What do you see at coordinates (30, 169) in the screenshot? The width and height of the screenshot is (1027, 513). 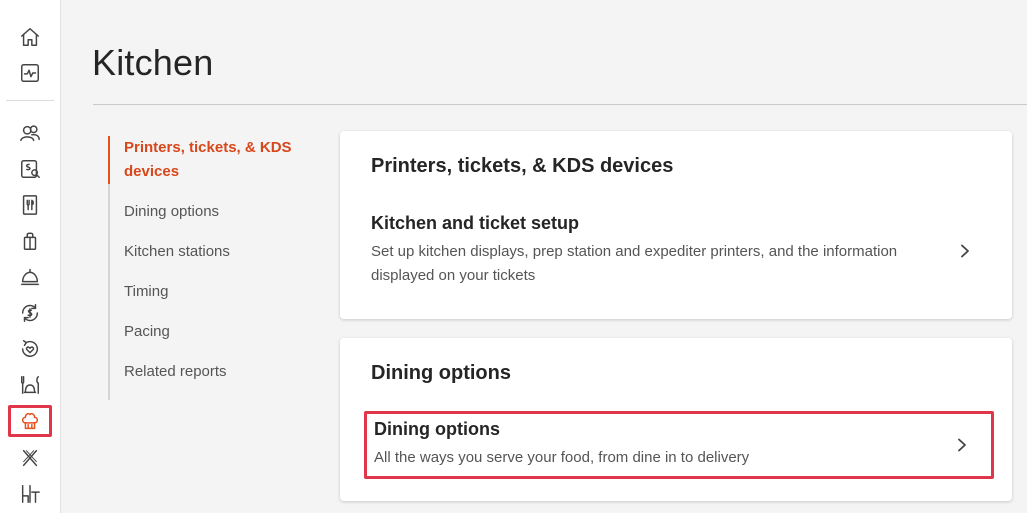 I see `payroll-icon` at bounding box center [30, 169].